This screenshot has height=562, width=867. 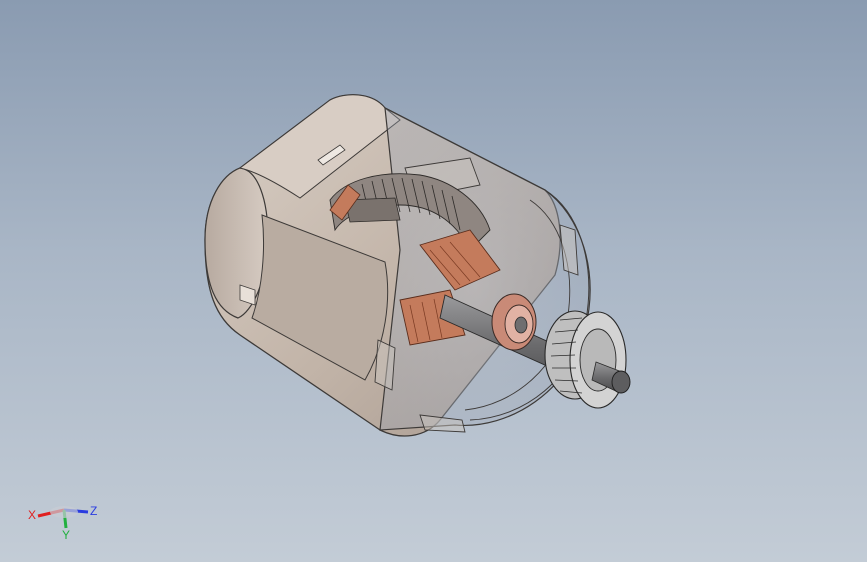 I want to click on y-axis-label: Y, so click(x=66, y=534).